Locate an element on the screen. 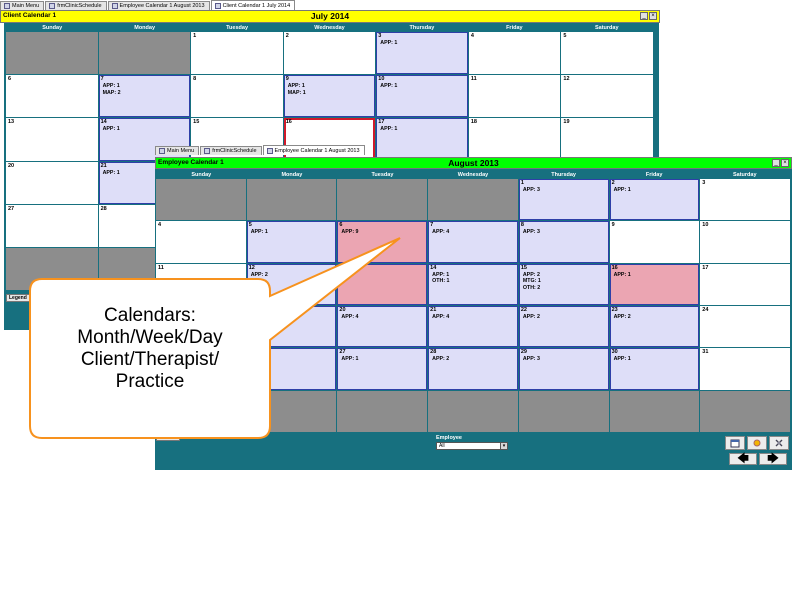  day-cell-31: 31 is located at coordinates (745, 369).